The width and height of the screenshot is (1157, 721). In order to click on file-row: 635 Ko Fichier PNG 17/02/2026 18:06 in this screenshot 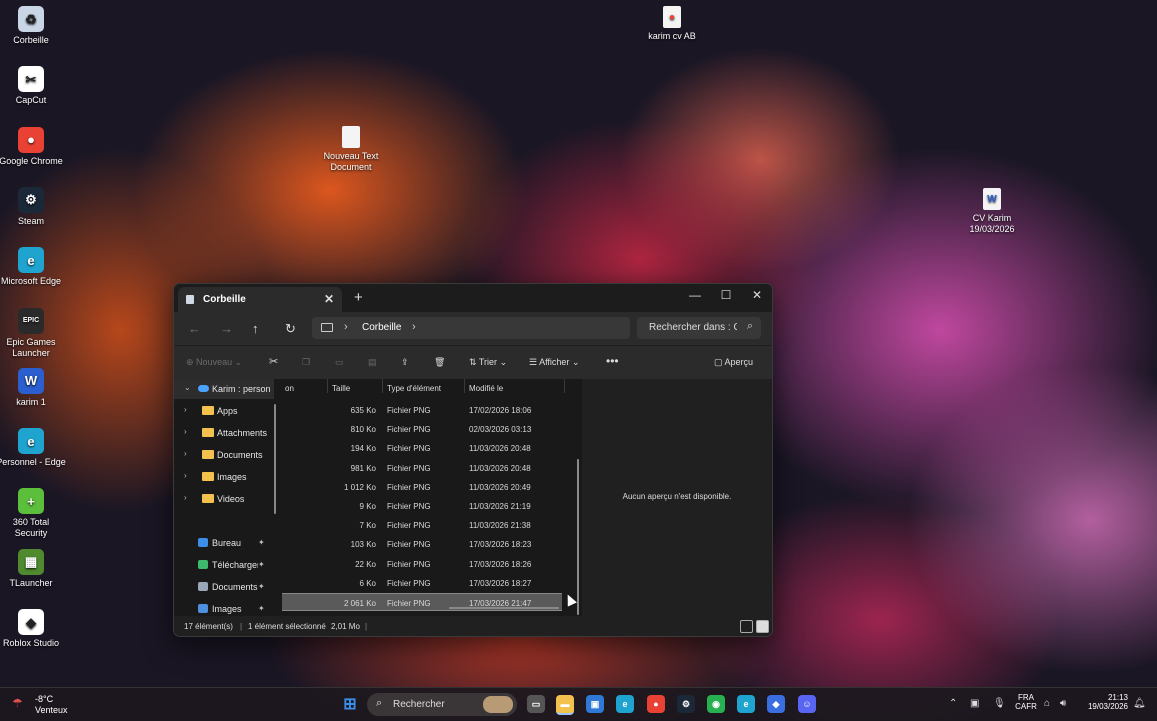, I will do `click(422, 410)`.